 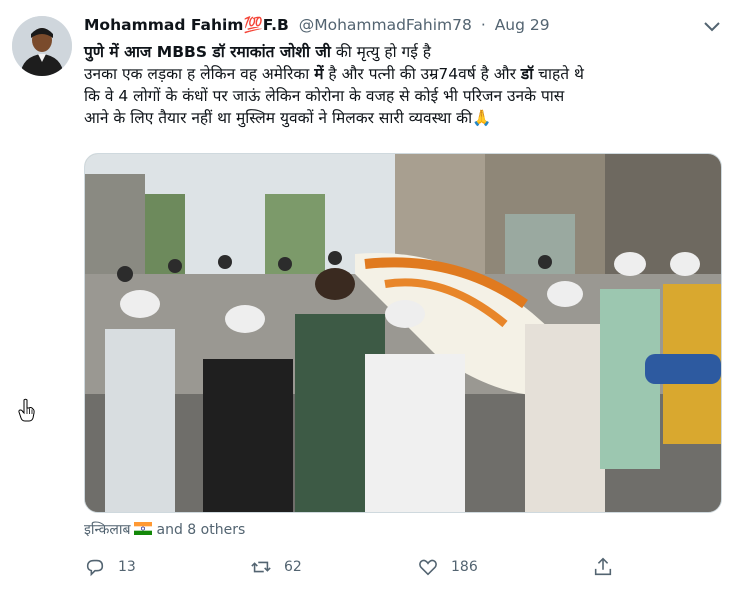 What do you see at coordinates (522, 25) in the screenshot?
I see `tweet-date: Aug 29` at bounding box center [522, 25].